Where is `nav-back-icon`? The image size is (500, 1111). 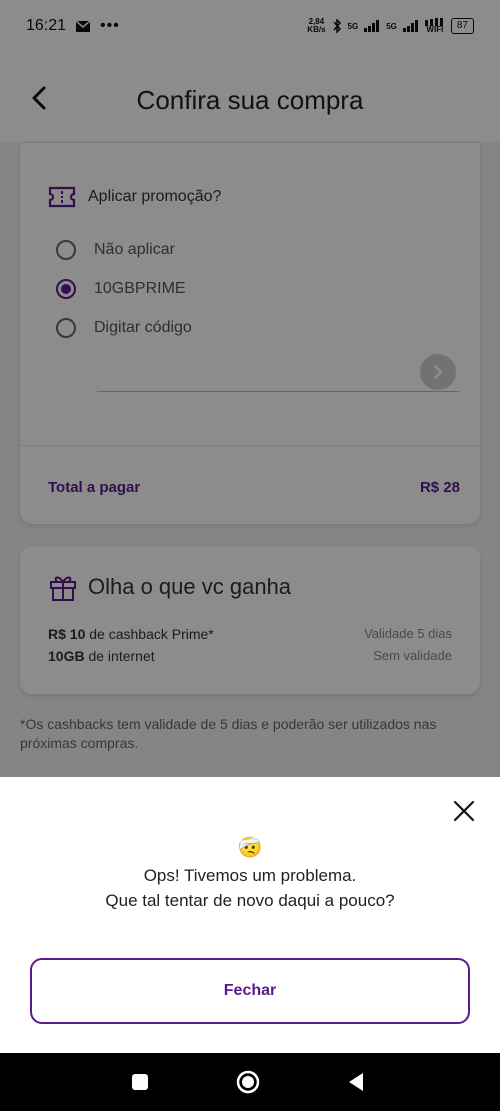 nav-back-icon is located at coordinates (356, 1082).